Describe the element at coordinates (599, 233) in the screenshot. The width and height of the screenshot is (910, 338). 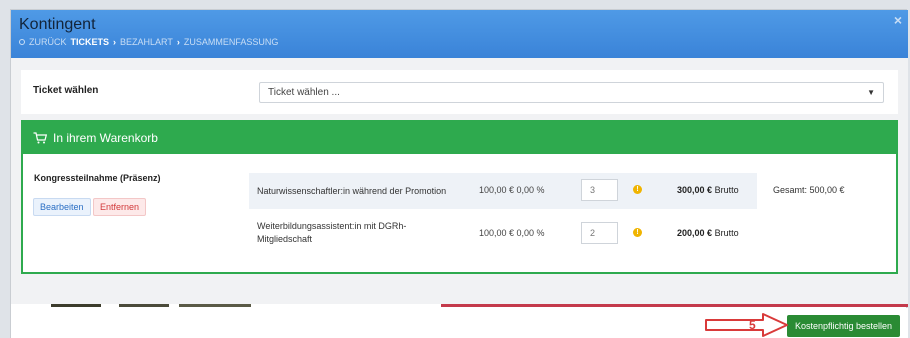
I see `quantity-input: 2` at that location.